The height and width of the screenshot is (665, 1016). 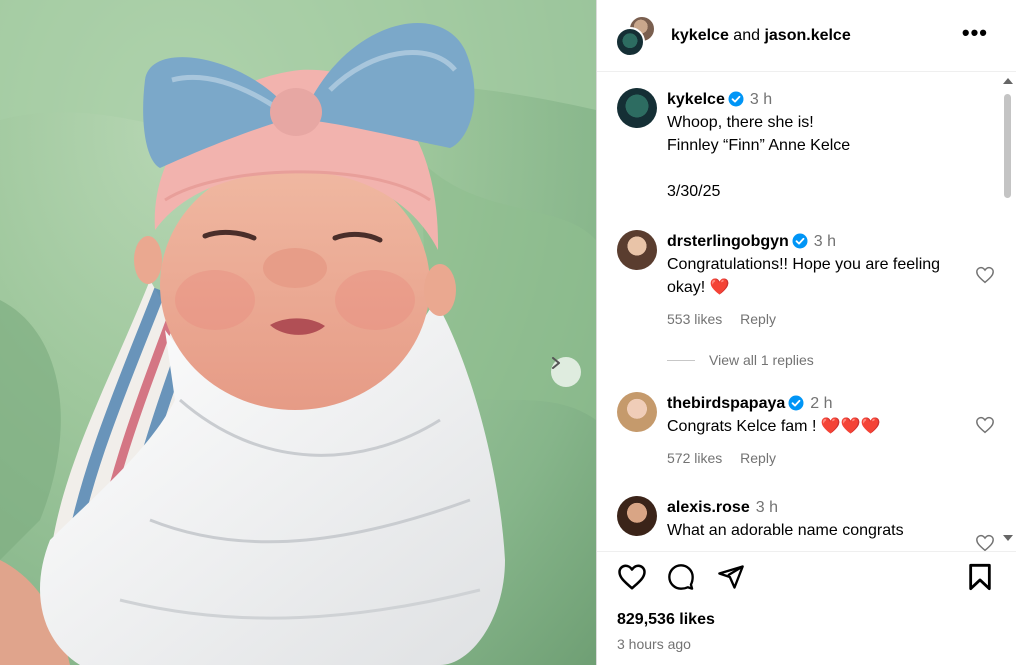 I want to click on author-conjunction: and, so click(x=746, y=35).